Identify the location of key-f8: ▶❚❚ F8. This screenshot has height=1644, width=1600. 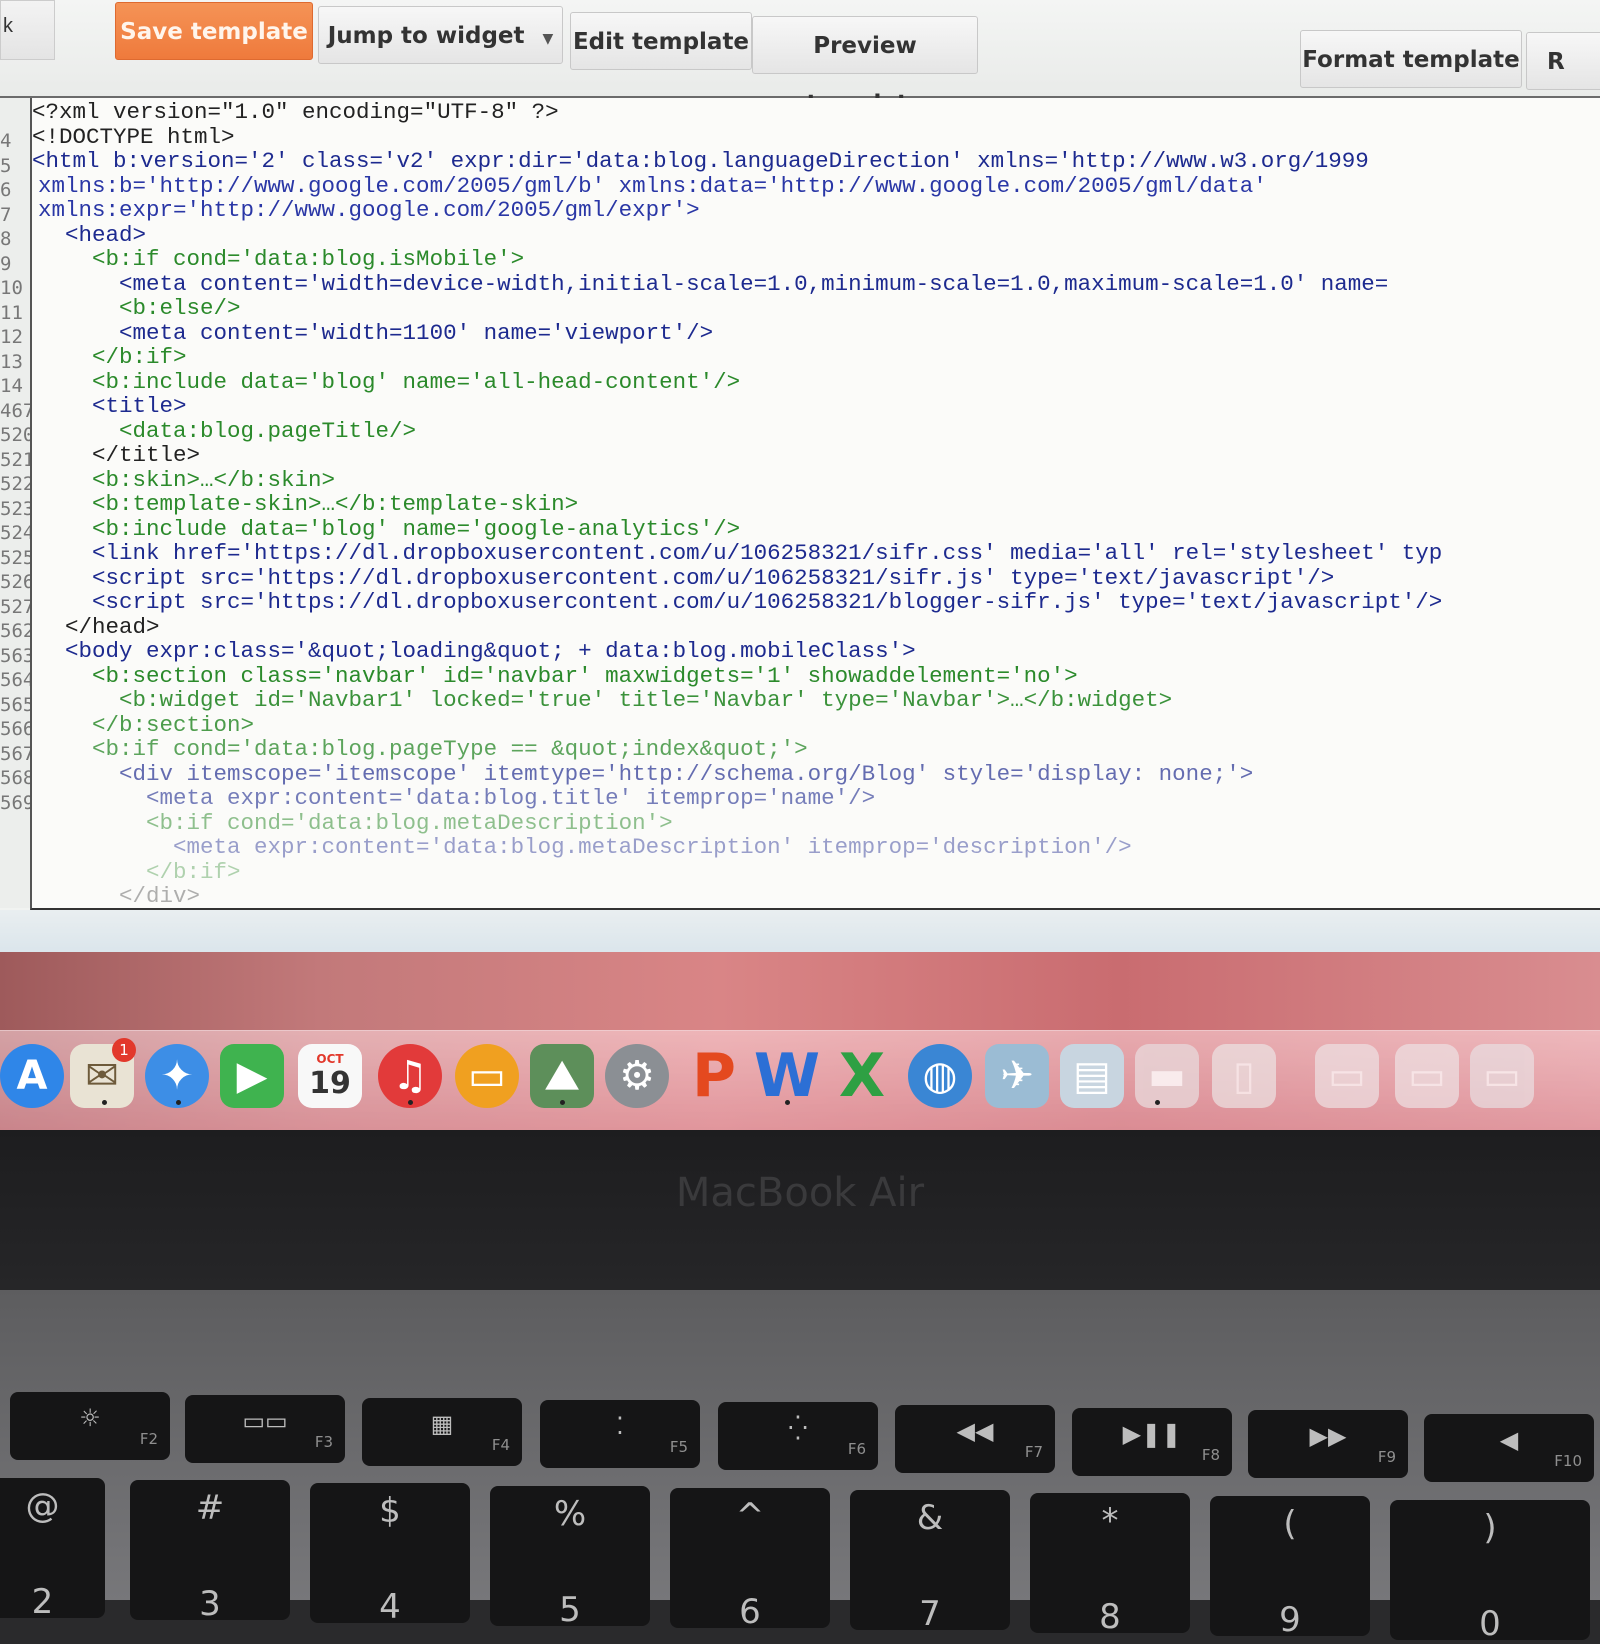
(1152, 1442).